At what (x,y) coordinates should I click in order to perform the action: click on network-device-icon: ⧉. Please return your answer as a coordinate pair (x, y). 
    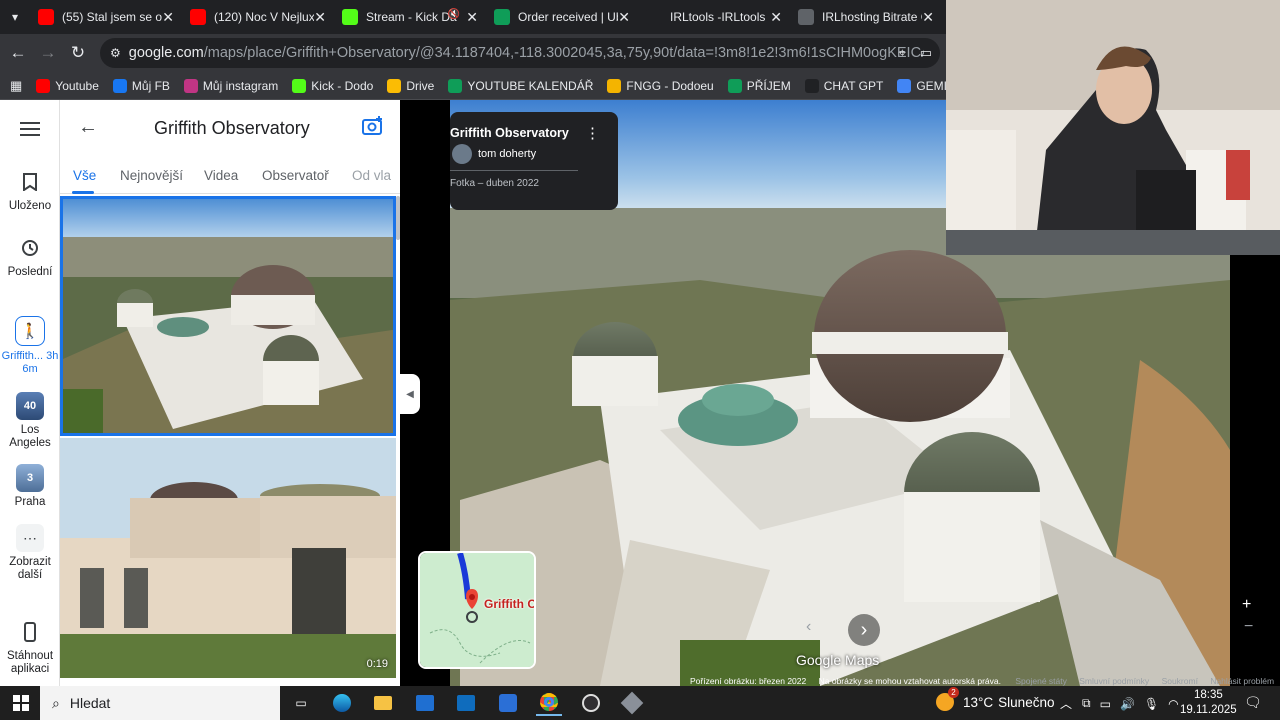
    Looking at the image, I should click on (1086, 703).